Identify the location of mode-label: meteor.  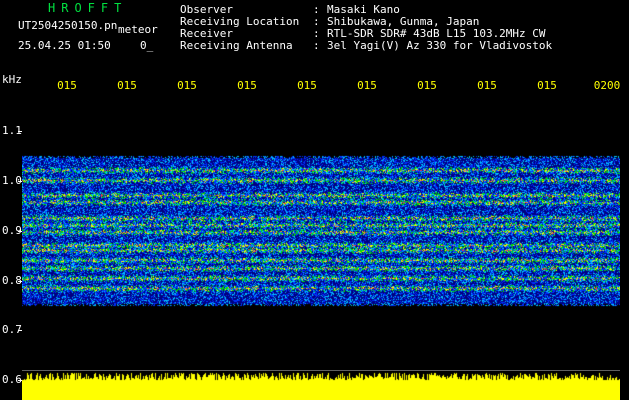
(138, 29).